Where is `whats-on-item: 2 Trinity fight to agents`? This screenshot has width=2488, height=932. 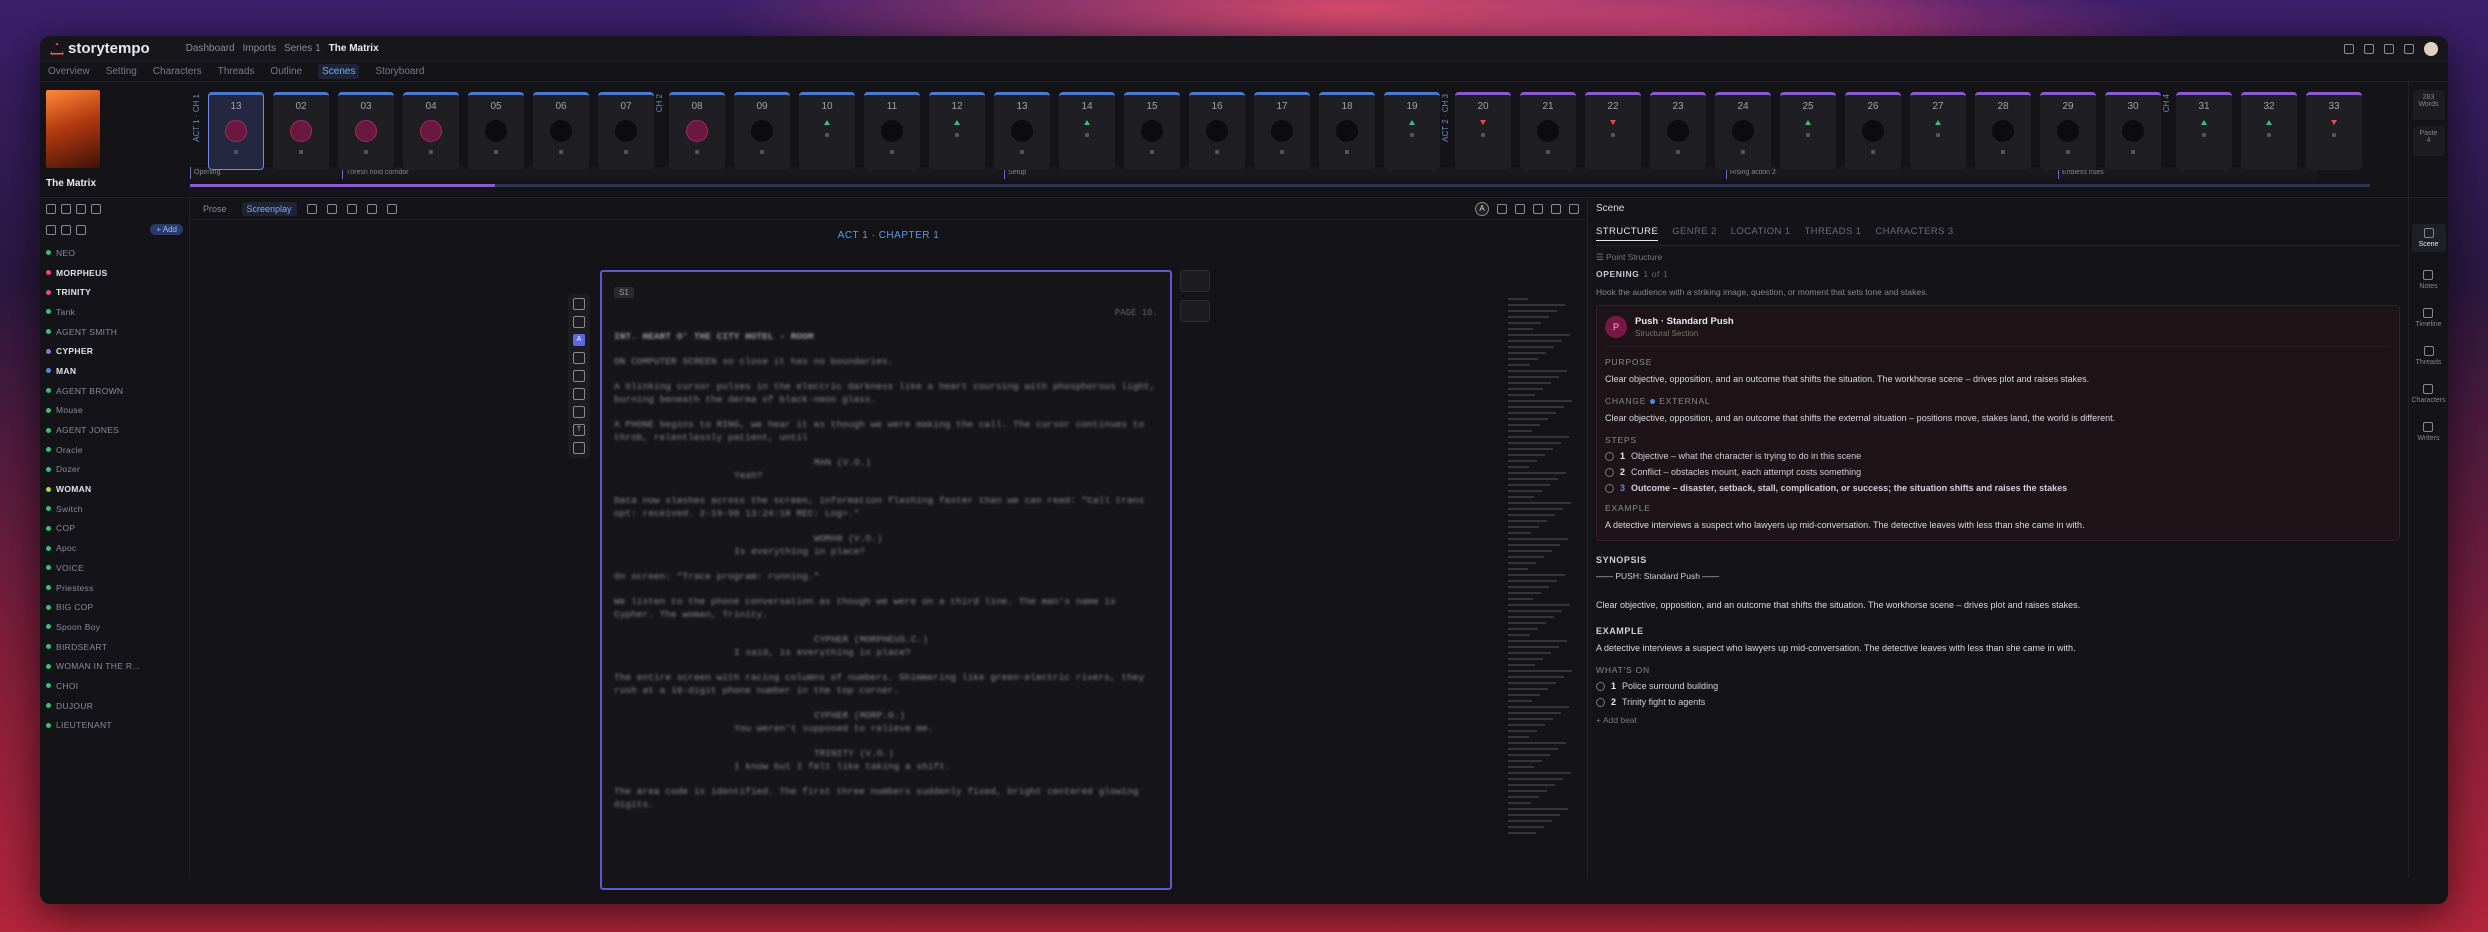
whats-on-item: 2 Trinity fight to agents is located at coordinates (1998, 702).